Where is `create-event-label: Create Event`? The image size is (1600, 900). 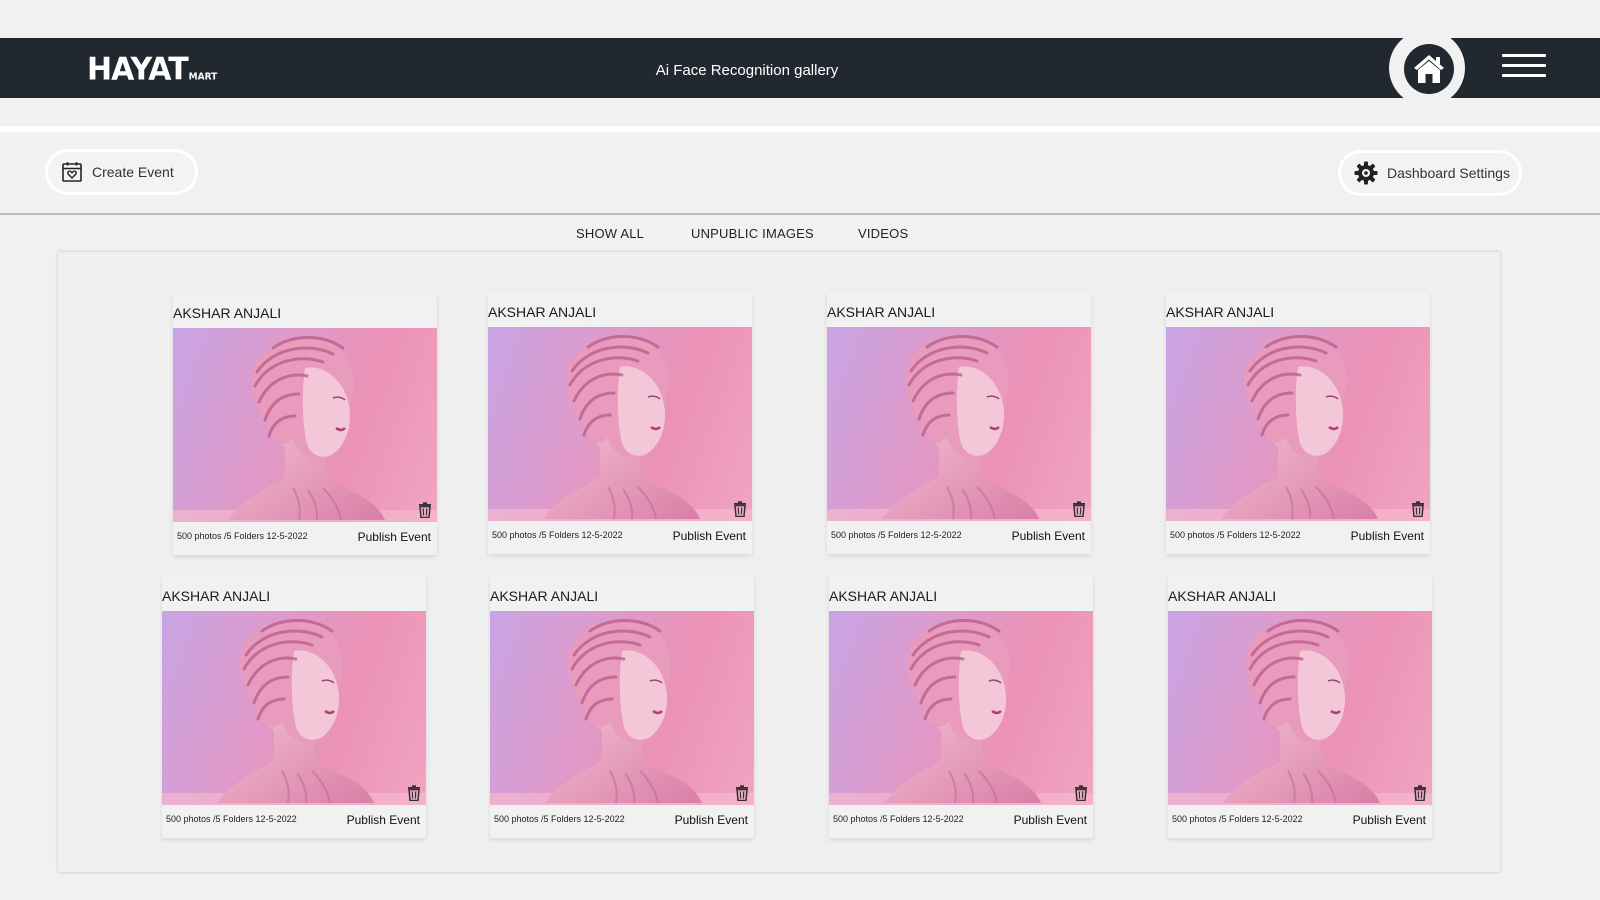 create-event-label: Create Event is located at coordinates (133, 172).